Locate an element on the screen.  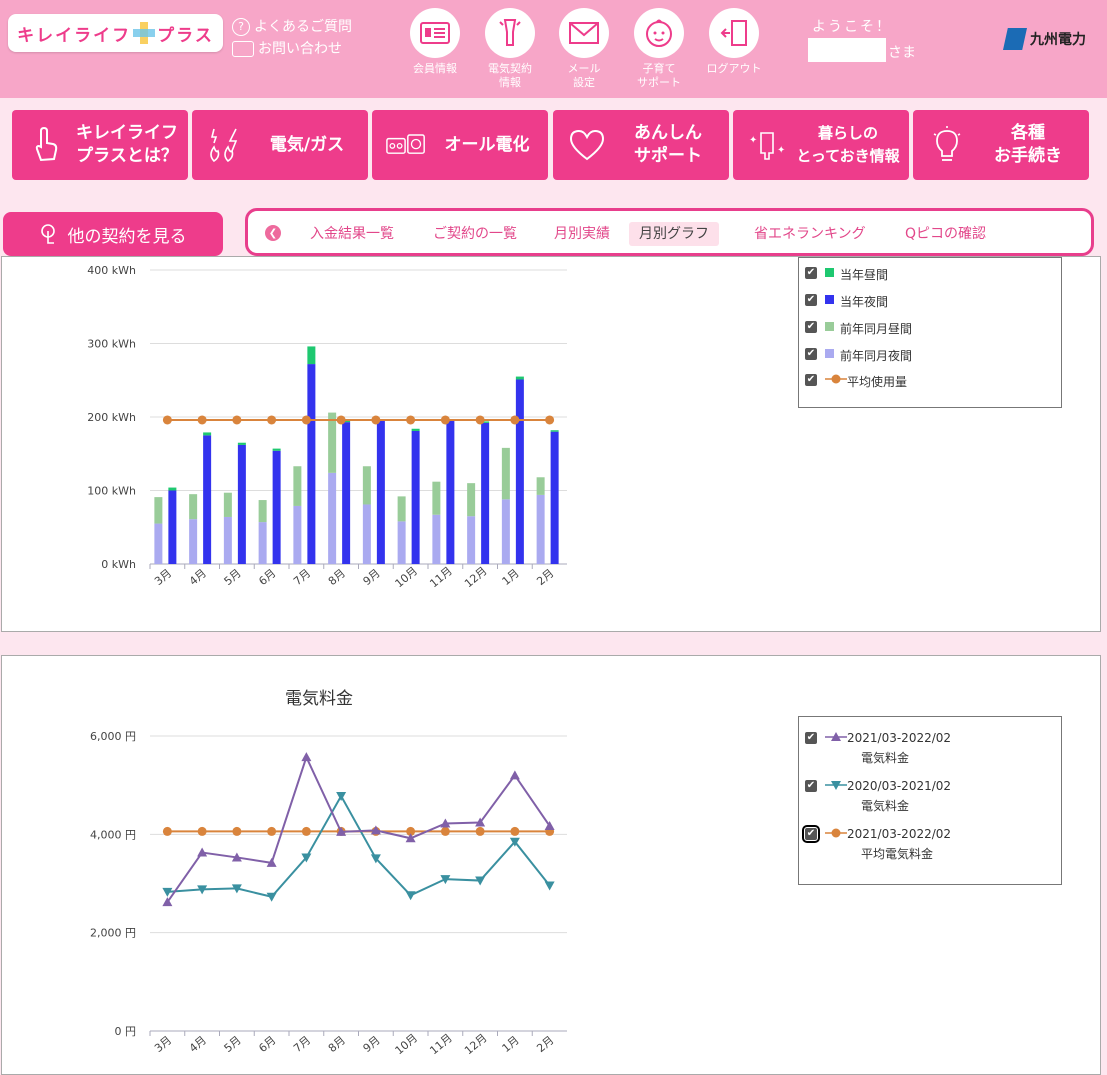
user-name-box is located at coordinates (847, 50).